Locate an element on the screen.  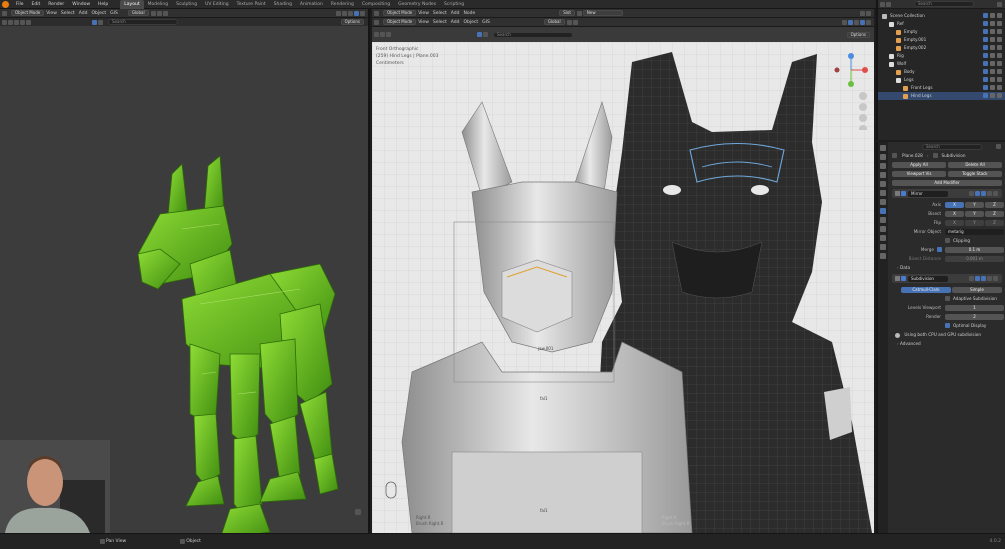
tab-uv-editing: UV Editing is located at coordinates (216, 4).